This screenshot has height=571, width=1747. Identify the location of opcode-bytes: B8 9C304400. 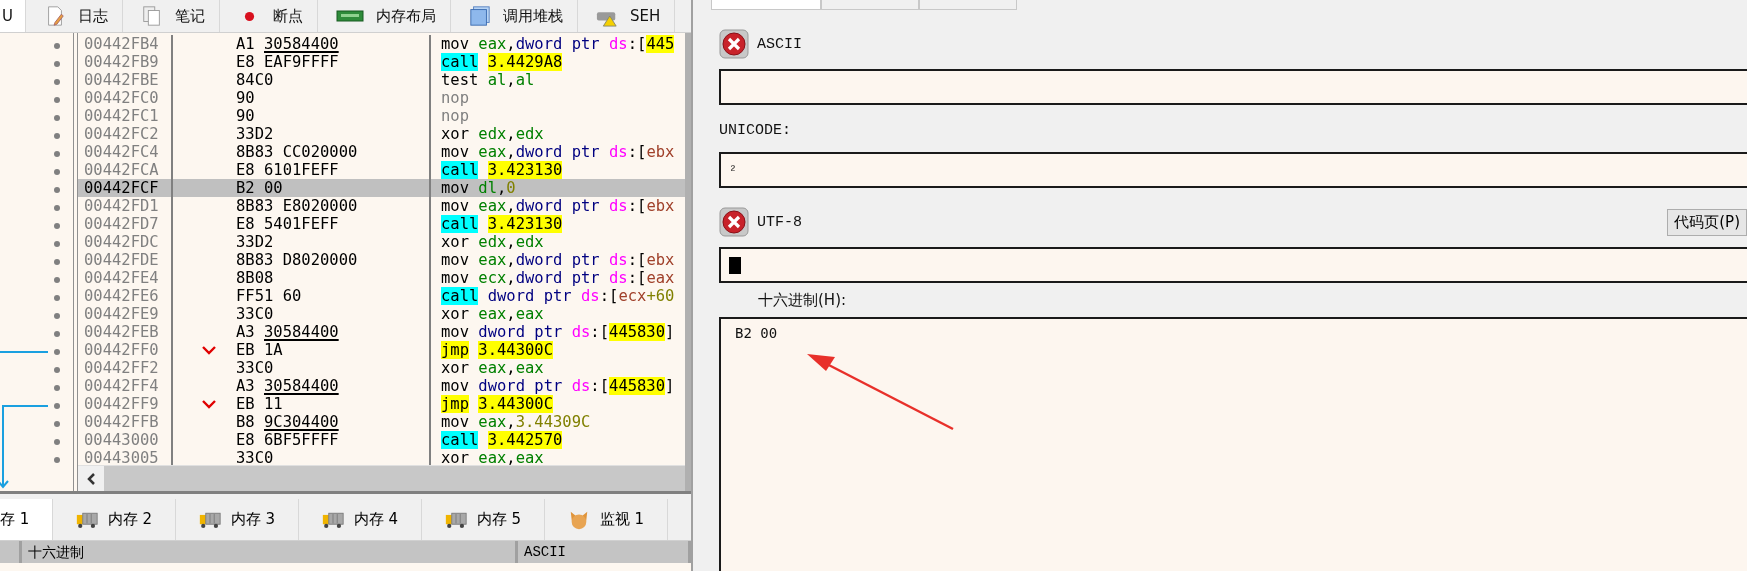
(287, 422).